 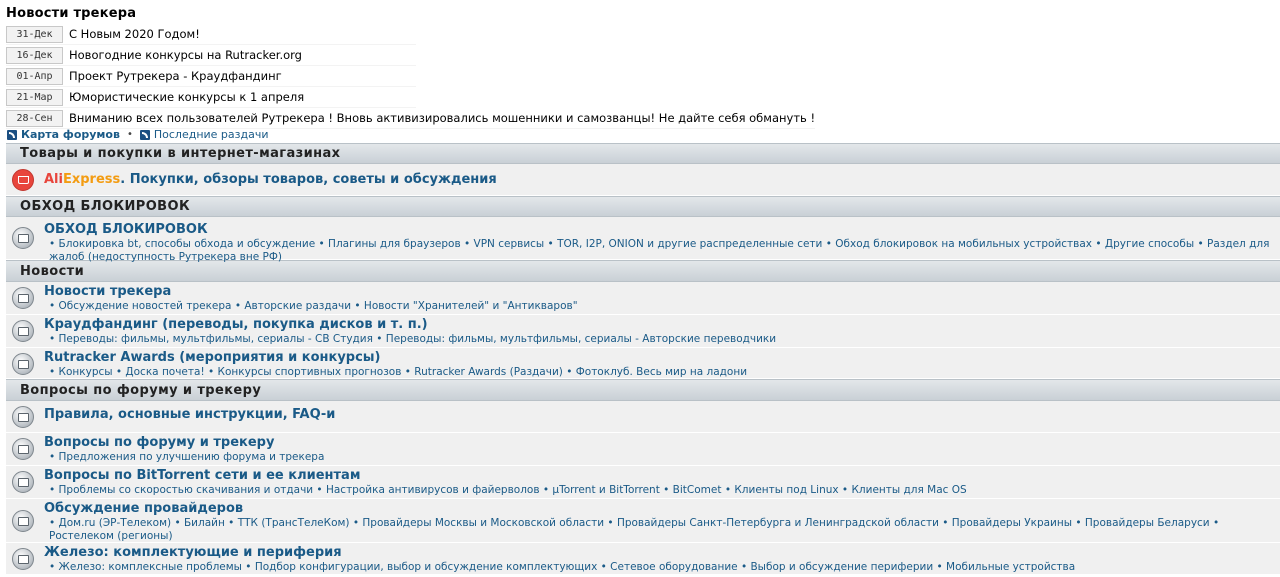 I want to click on forum-links: Карта форумов • Последние раздачи, so click(x=137, y=134).